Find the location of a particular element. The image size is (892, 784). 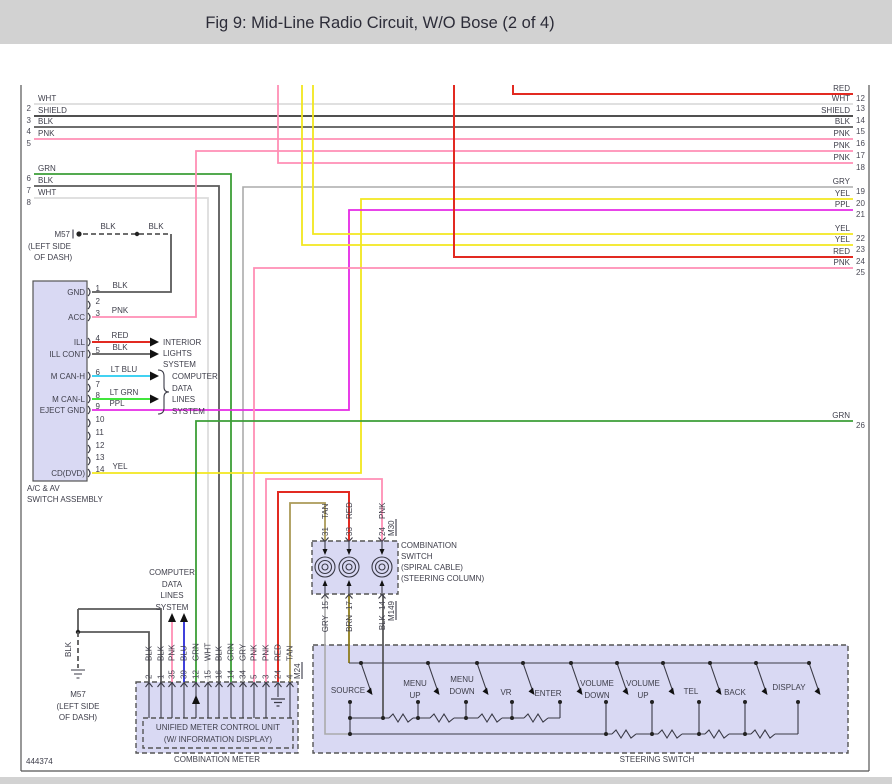

m57-bottom-labels: BLK M57 (LEFT SIDE OF DASH) is located at coordinates (78, 681).